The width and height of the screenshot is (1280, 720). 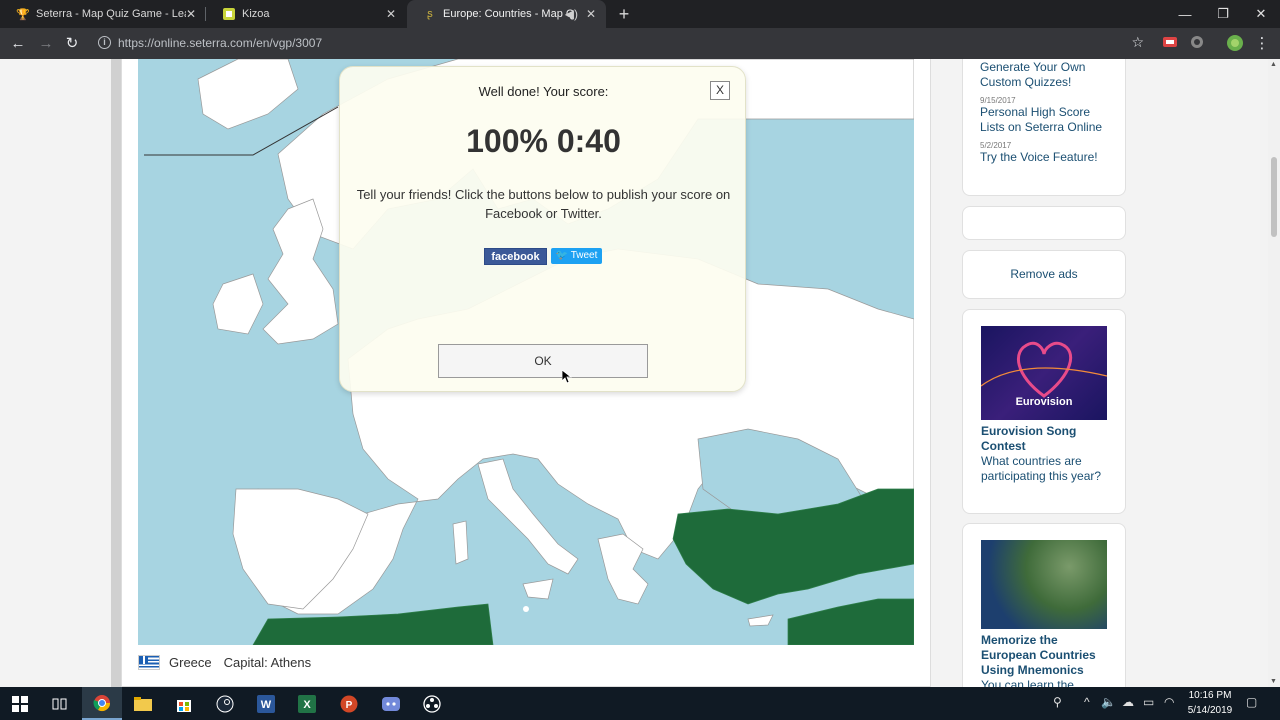 What do you see at coordinates (720, 90) in the screenshot?
I see `close-dialog-button: X` at bounding box center [720, 90].